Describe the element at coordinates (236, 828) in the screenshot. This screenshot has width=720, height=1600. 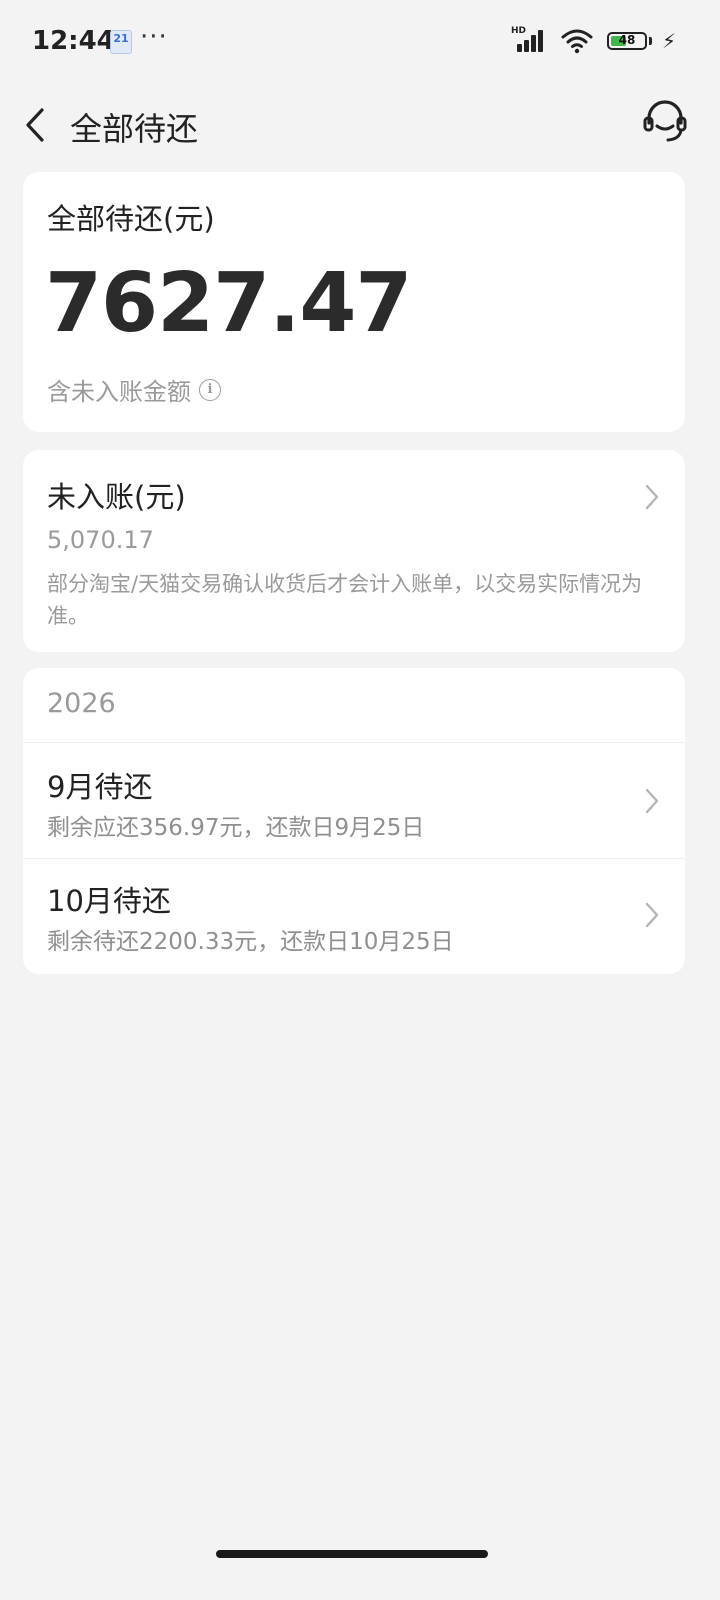
I see `month-subtitle: 剩余应还356.97元，还款日9月25日` at that location.